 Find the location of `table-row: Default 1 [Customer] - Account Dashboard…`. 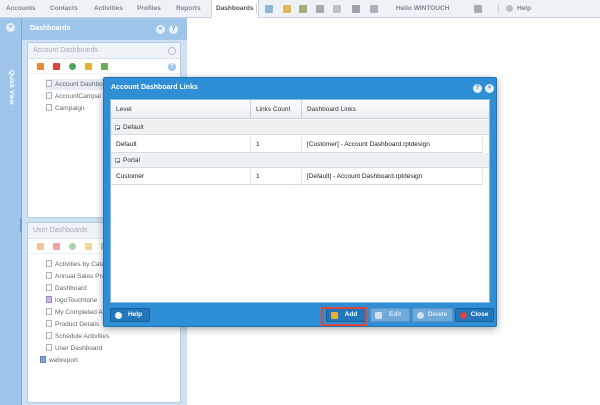

table-row: Default 1 [Customer] - Account Dashboard… is located at coordinates (297, 145).